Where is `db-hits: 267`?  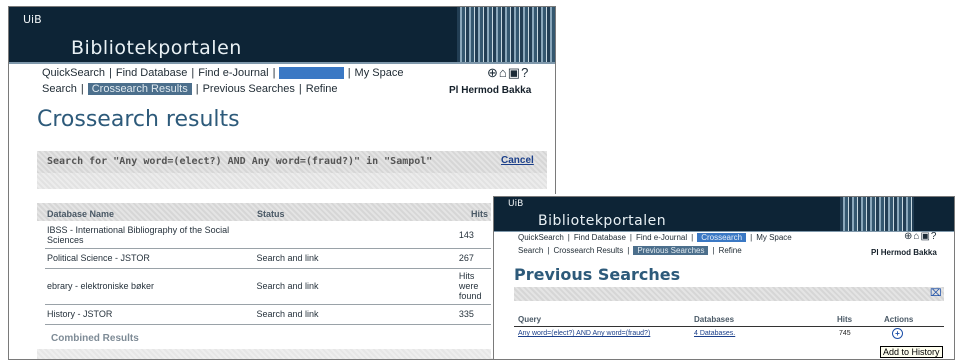
db-hits: 267 is located at coordinates (473, 258).